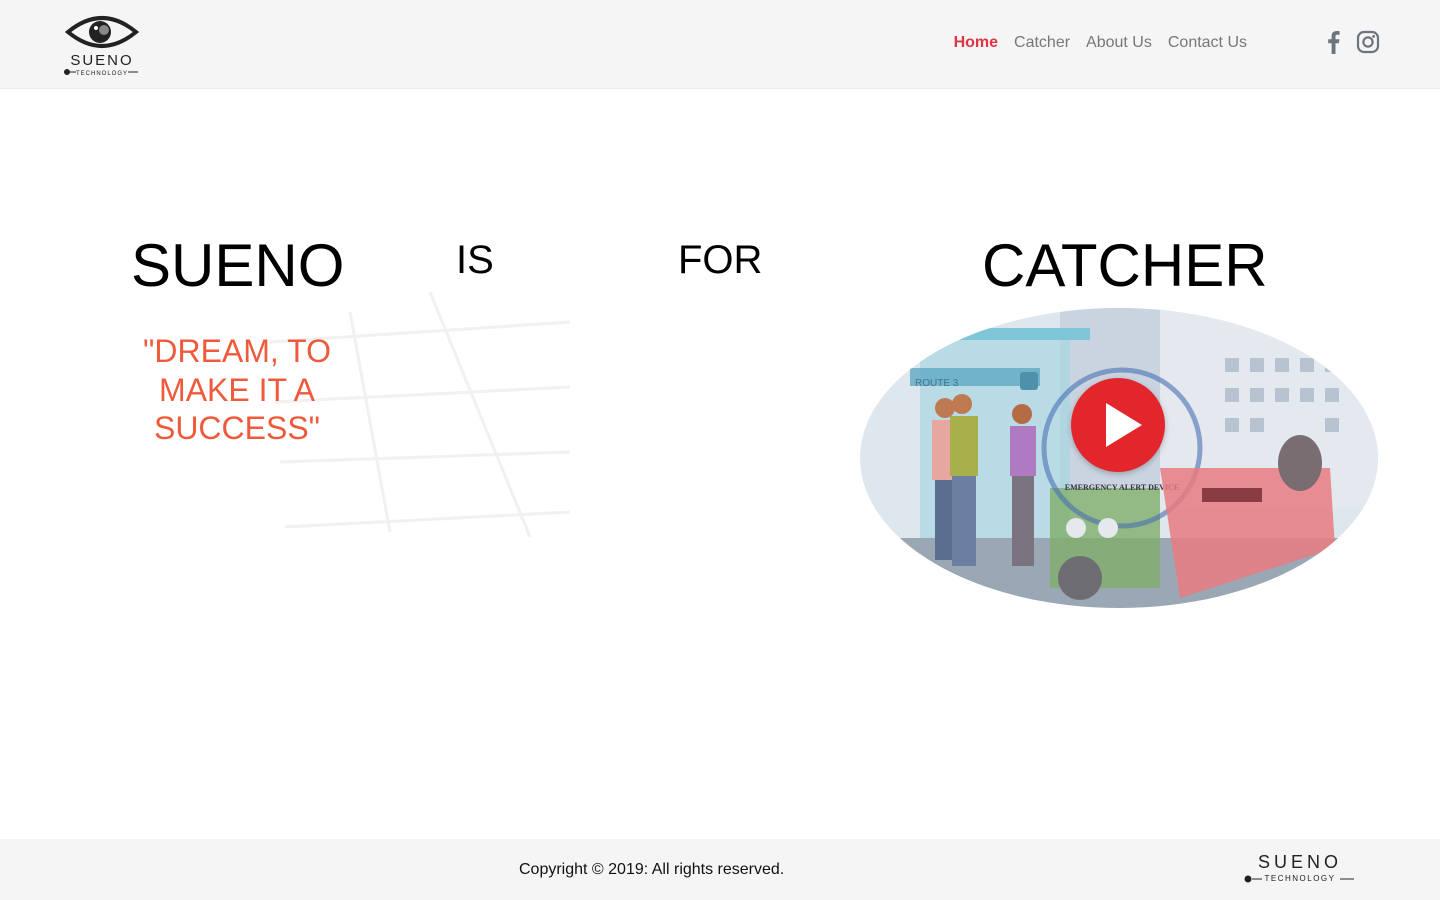 The height and width of the screenshot is (900, 1440). What do you see at coordinates (102, 32) in the screenshot?
I see `eye-icon` at bounding box center [102, 32].